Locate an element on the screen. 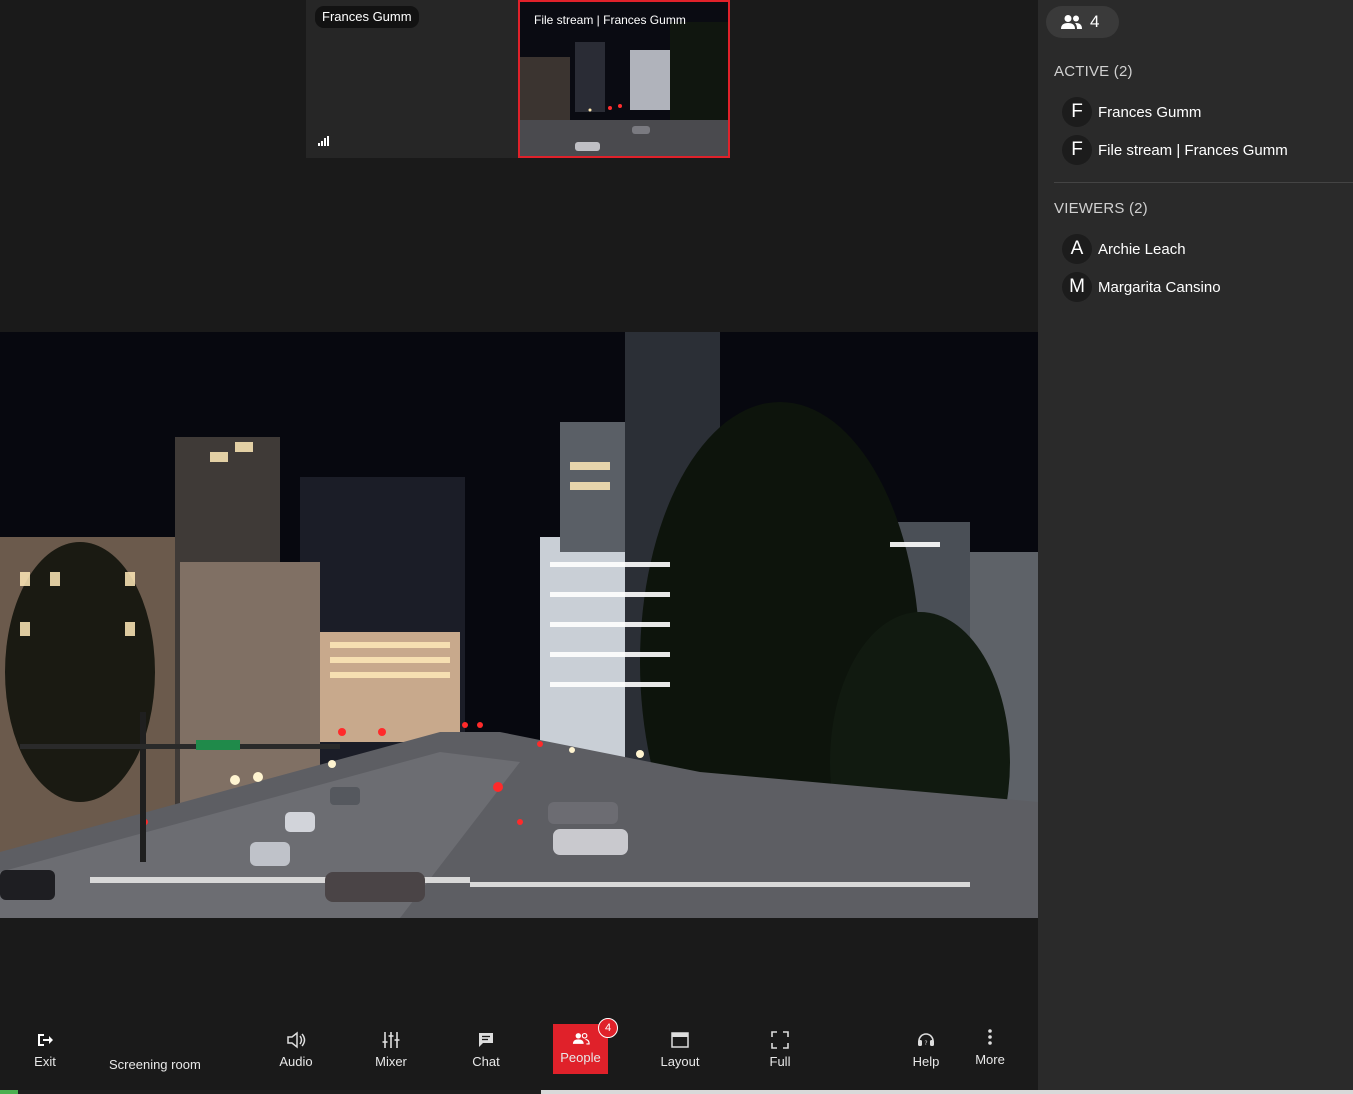 Image resolution: width=1353 pixels, height=1094 pixels. list-item: F Frances Gumm is located at coordinates (1131, 112).